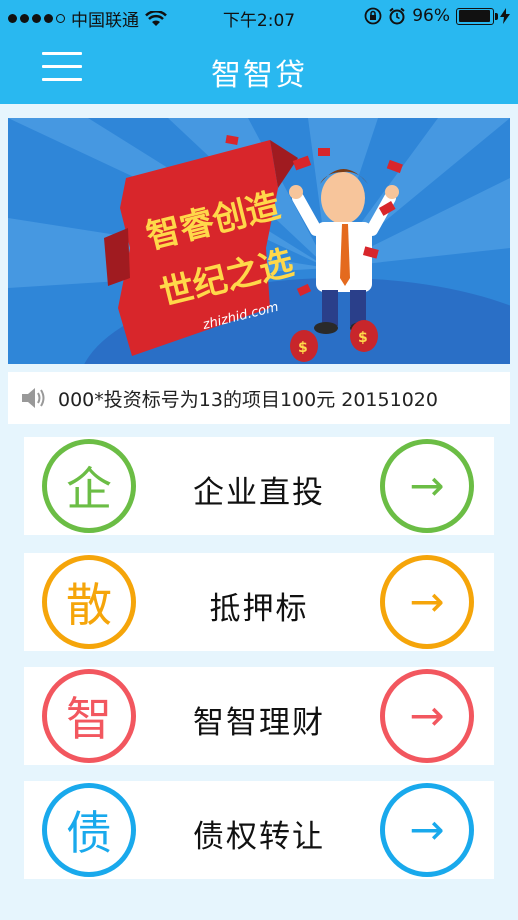 Image resolution: width=518 pixels, height=920 pixels. I want to click on notice-text: 000*投资标号为13的项目100元 20151020, so click(248, 399).